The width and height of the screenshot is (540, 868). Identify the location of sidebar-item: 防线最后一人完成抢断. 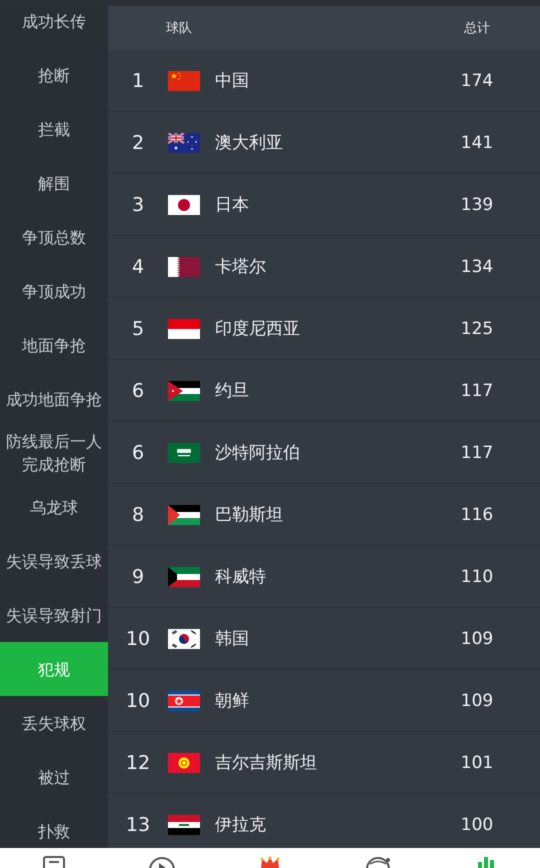
(54, 453).